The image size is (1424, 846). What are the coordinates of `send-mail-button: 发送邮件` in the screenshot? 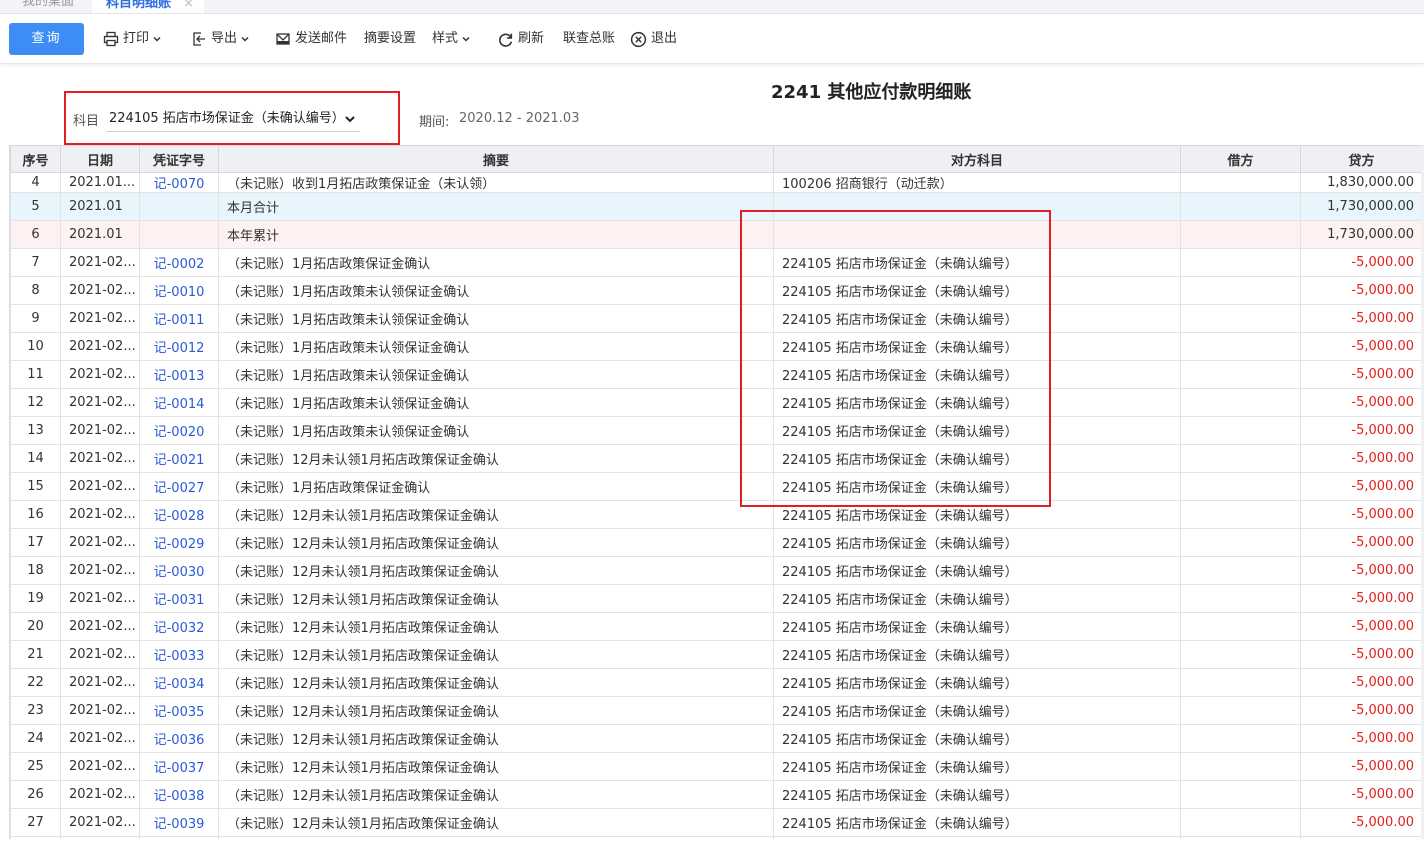 It's located at (311, 39).